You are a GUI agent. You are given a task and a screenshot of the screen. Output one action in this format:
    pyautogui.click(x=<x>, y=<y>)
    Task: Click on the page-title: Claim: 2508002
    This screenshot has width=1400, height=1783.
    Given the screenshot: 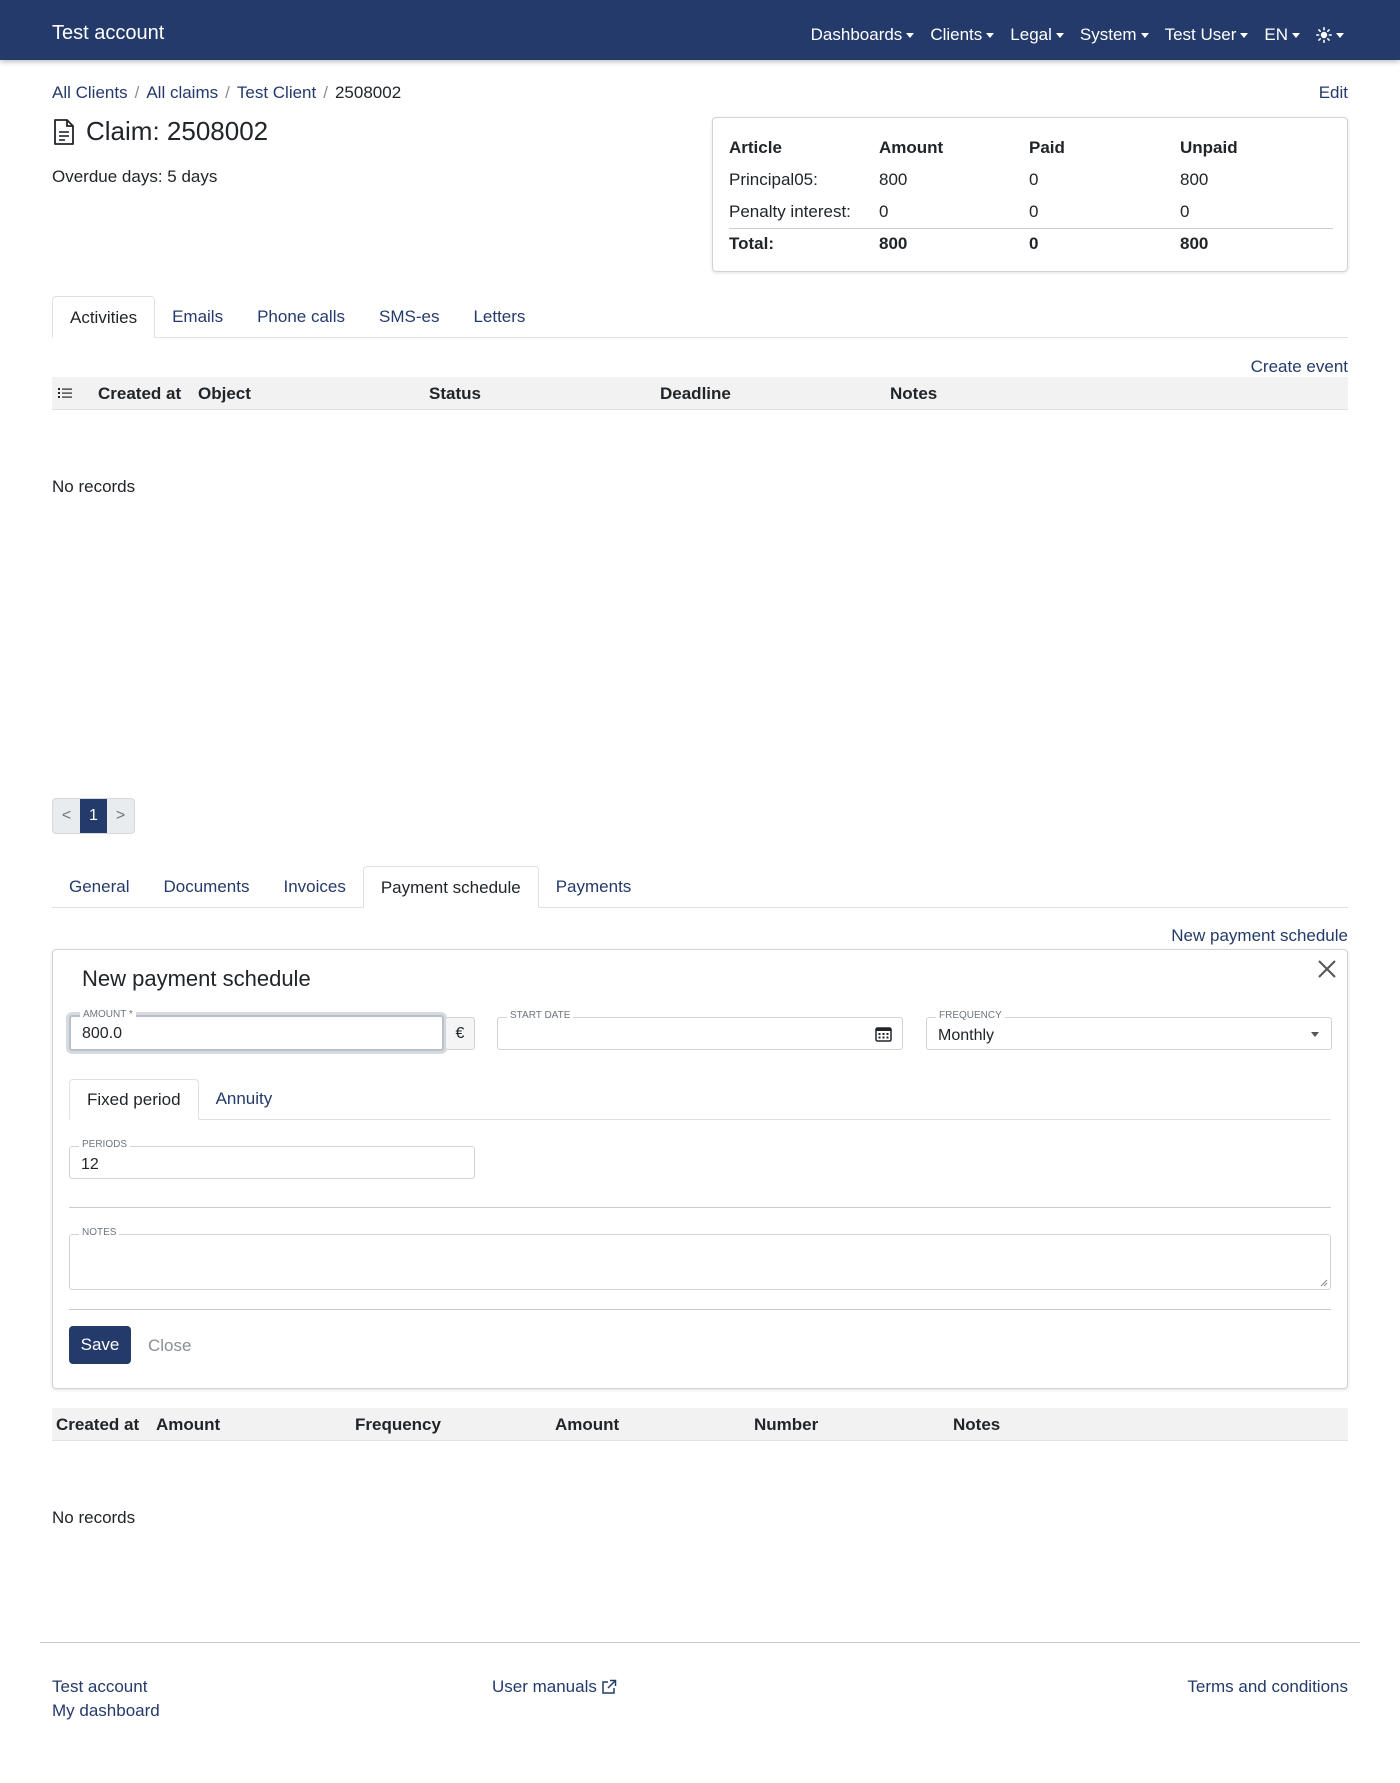 What is the action you would take?
    pyautogui.click(x=160, y=131)
    